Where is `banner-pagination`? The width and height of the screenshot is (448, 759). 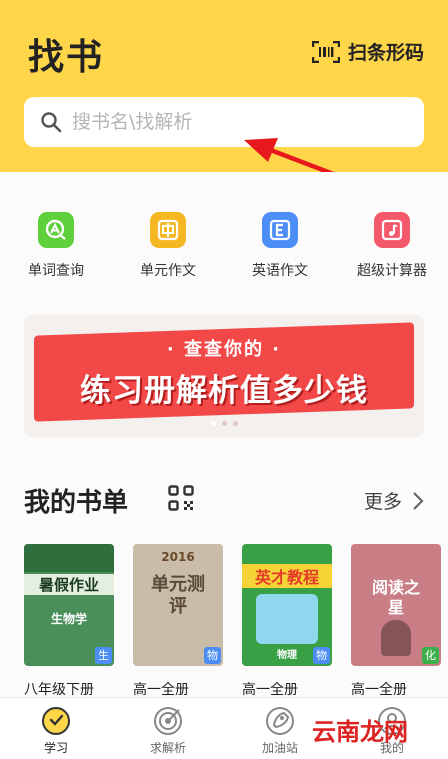 banner-pagination is located at coordinates (224, 423).